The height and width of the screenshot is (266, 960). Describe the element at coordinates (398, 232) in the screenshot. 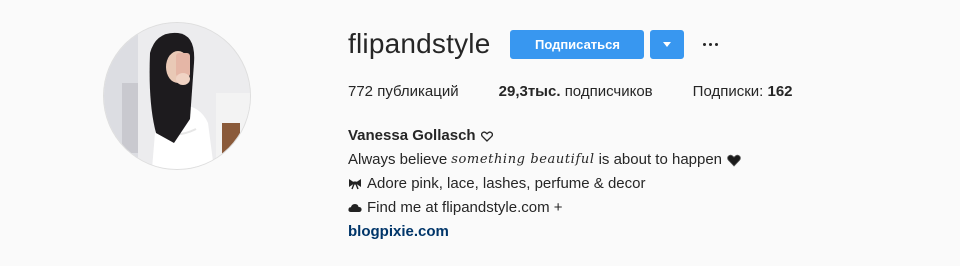

I see `bio-website-link: blogpixie.com` at that location.